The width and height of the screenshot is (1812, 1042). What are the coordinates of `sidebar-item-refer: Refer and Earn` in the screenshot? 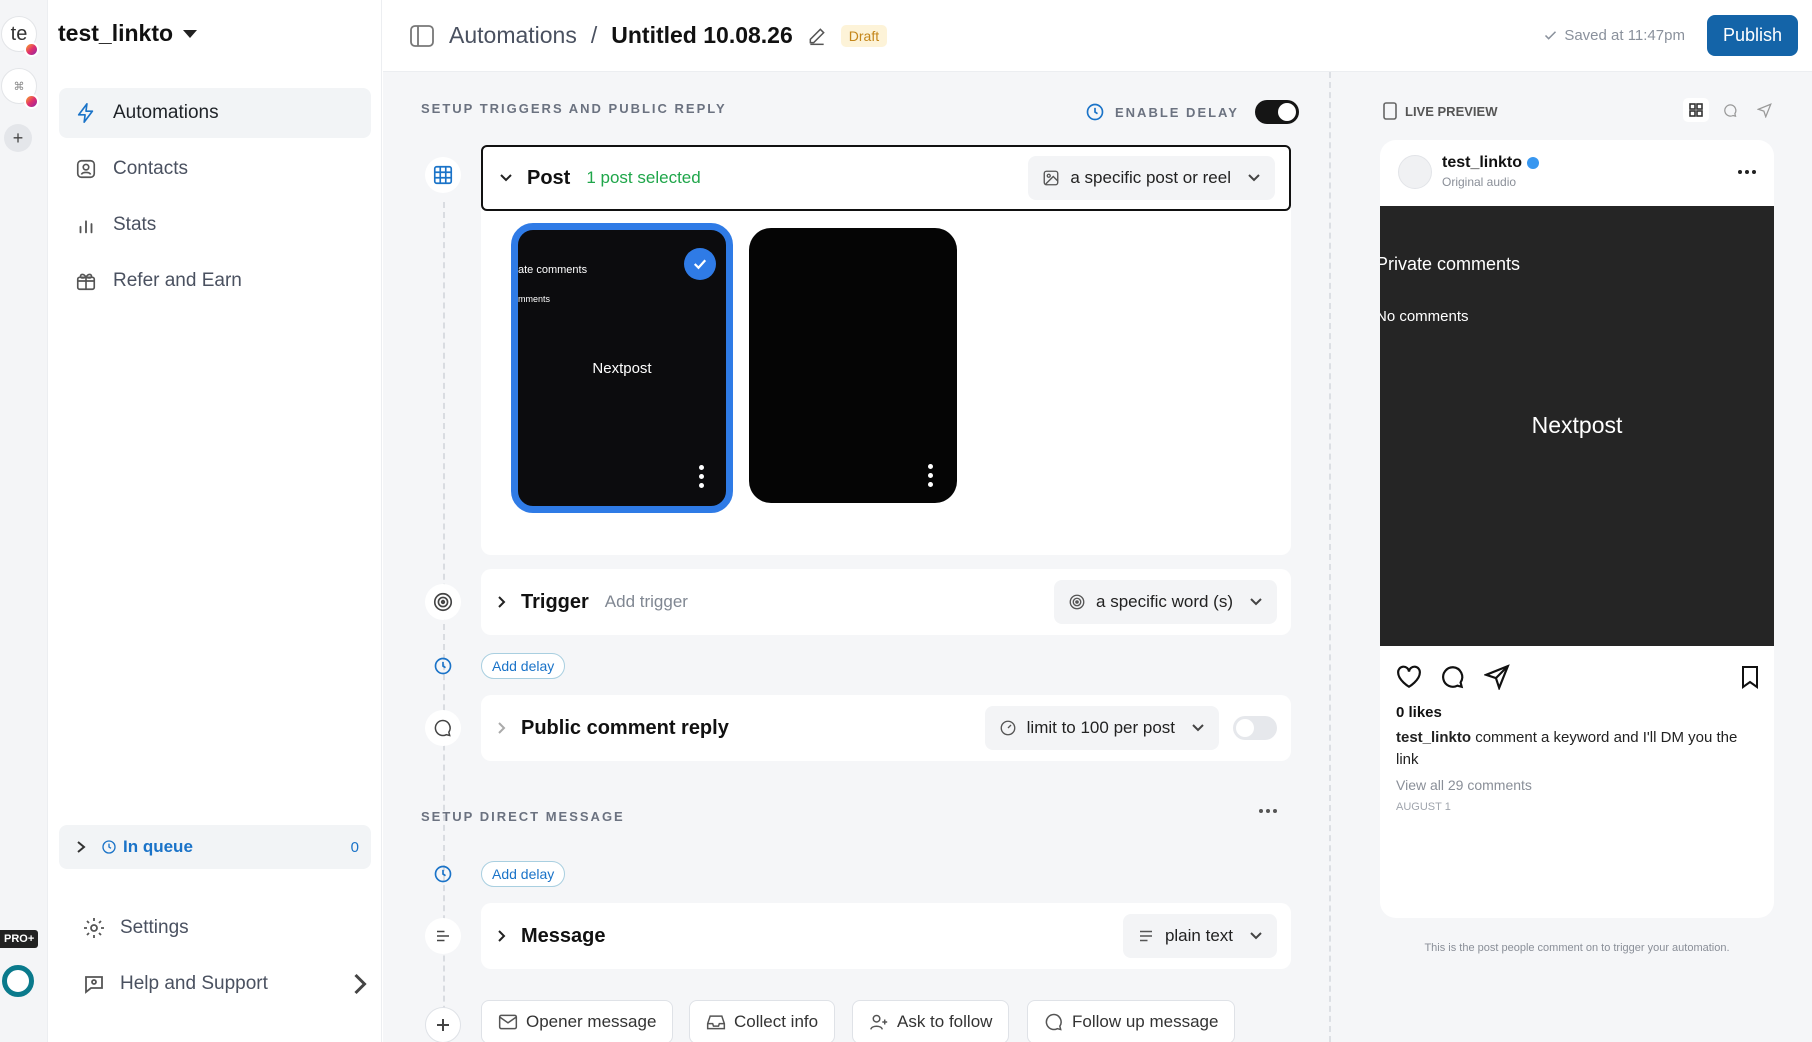 It's located at (215, 281).